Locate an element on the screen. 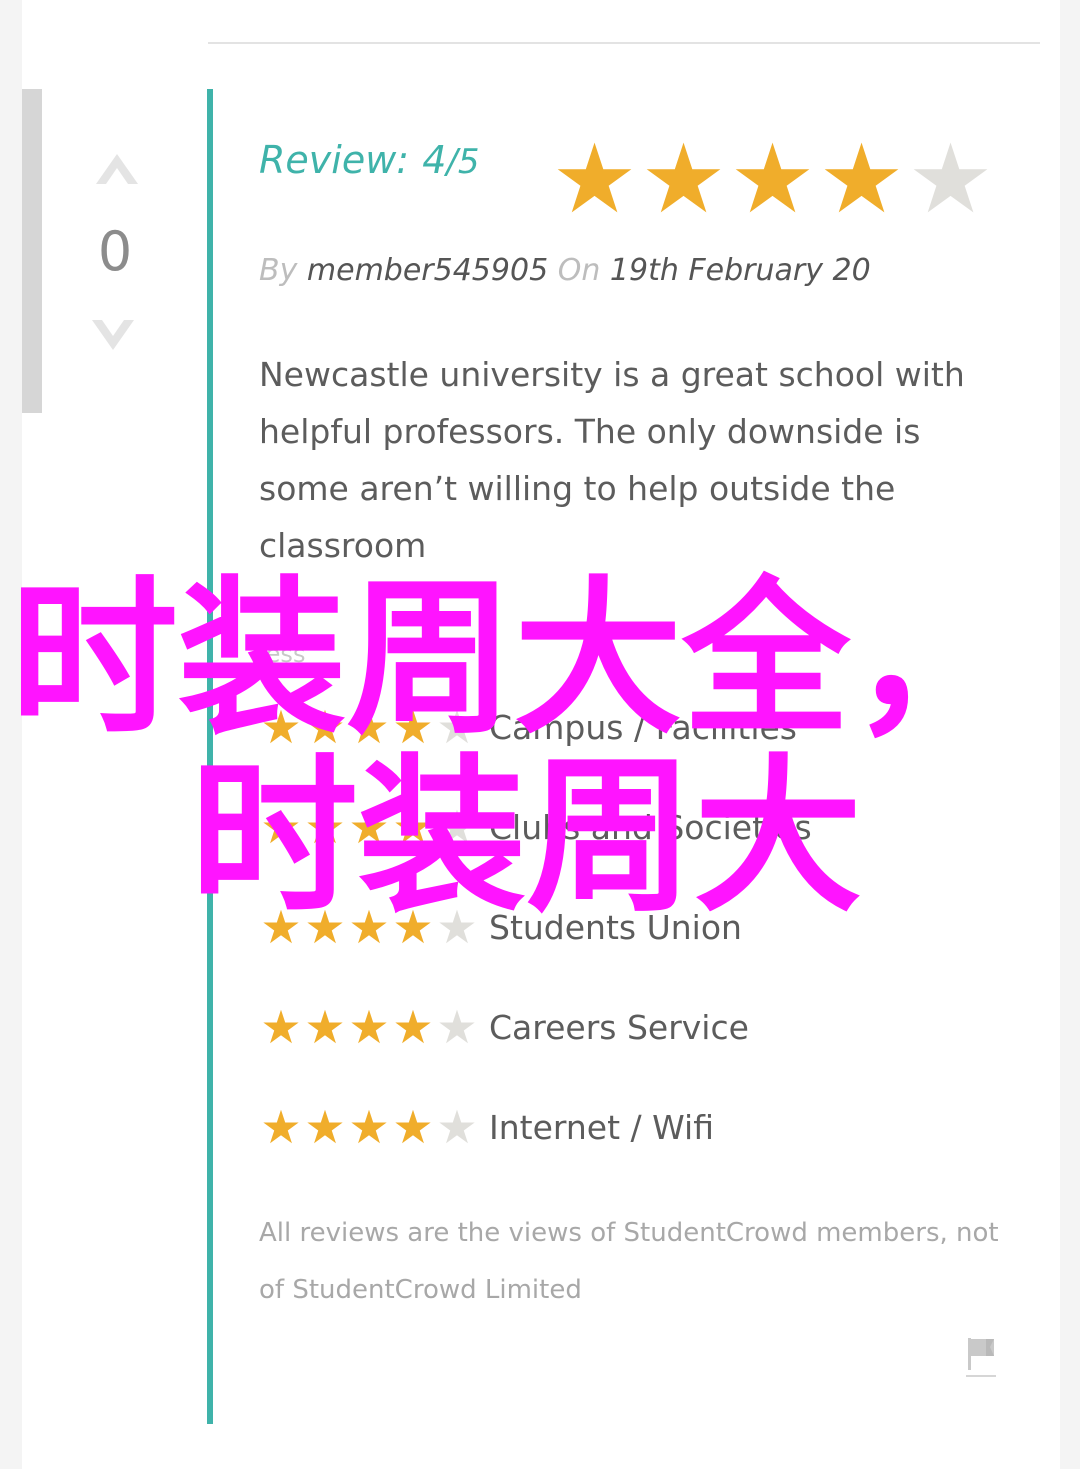  watermark-line-2: 时装周大 is located at coordinates (526, 837).